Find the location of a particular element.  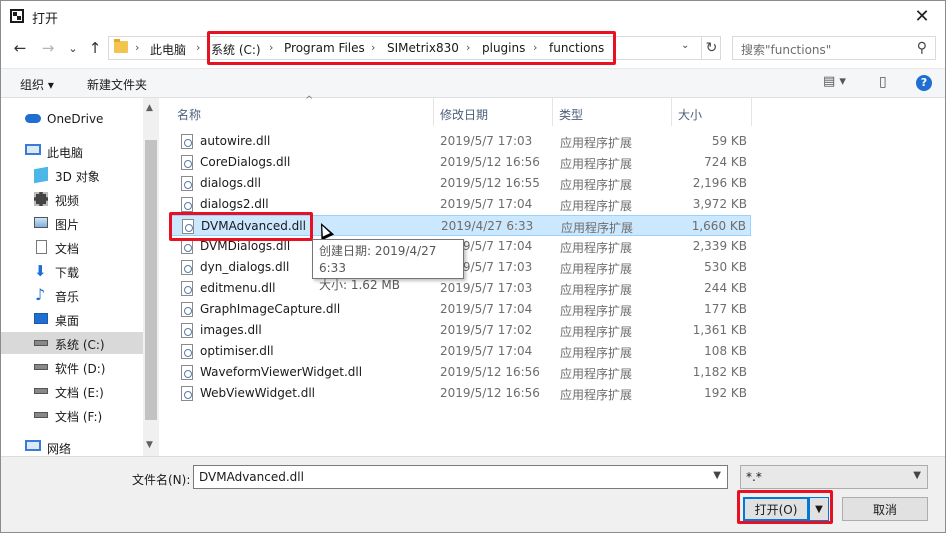

back-arrow-icon: ← is located at coordinates (20, 48).